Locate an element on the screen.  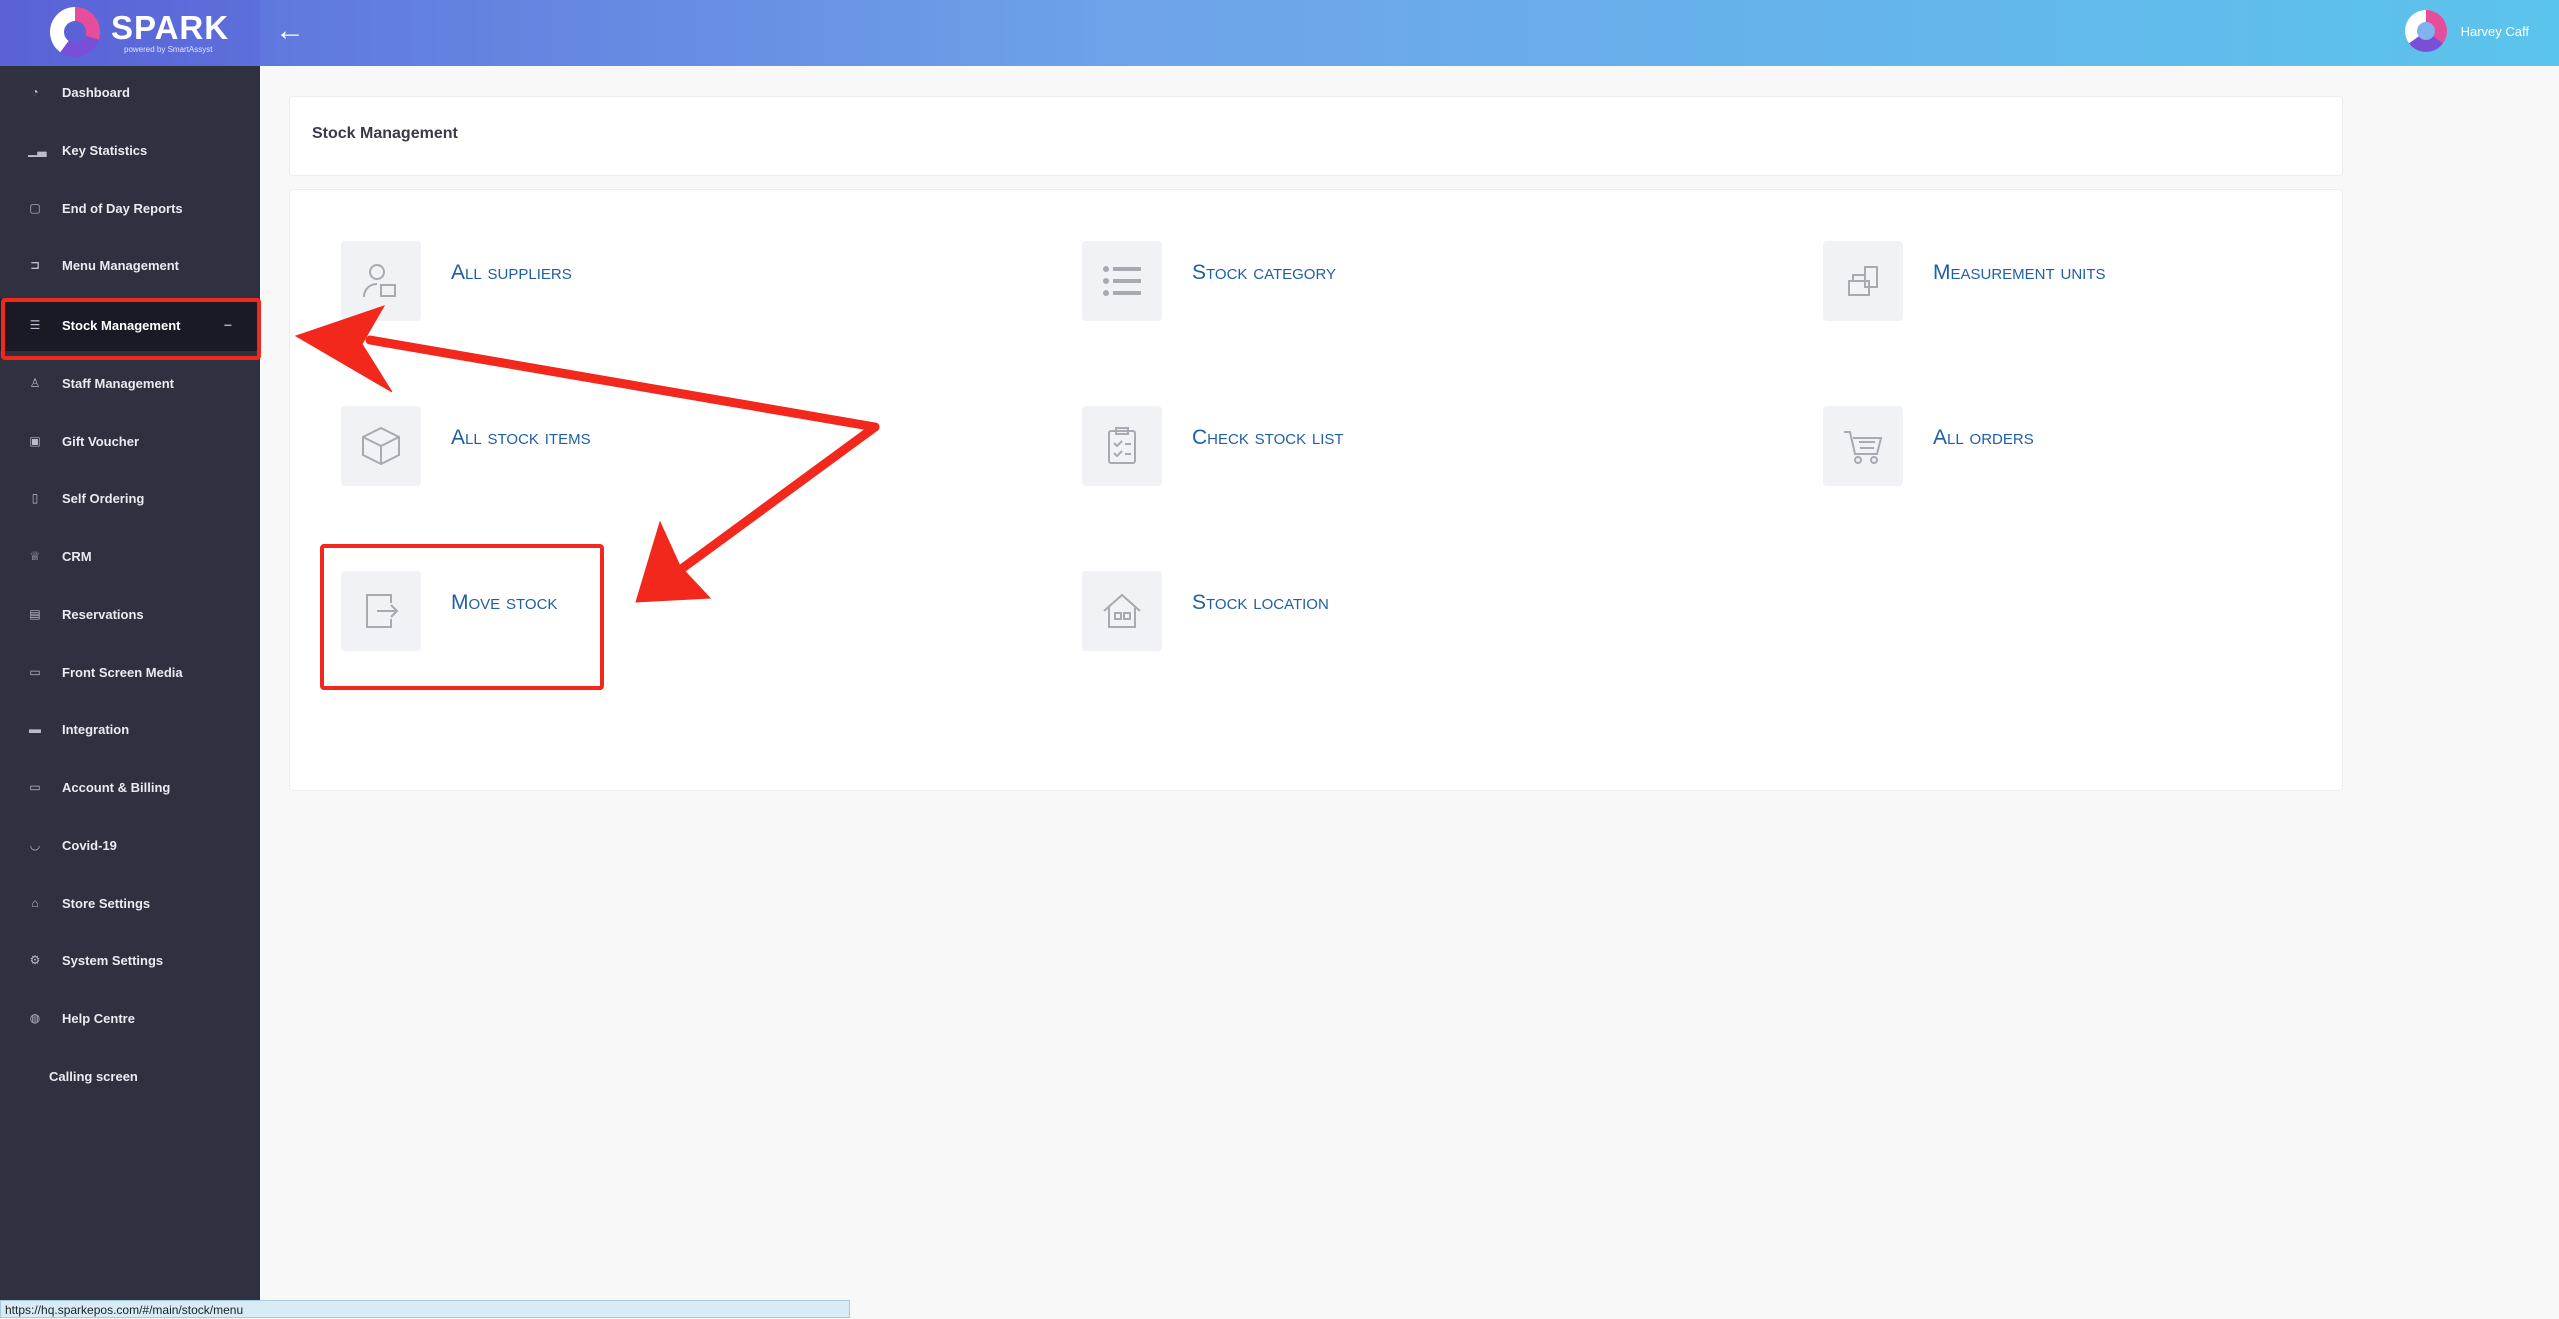
sidebar-item-front-screen-media: ▭ Front Screen Media is located at coordinates (130, 672).